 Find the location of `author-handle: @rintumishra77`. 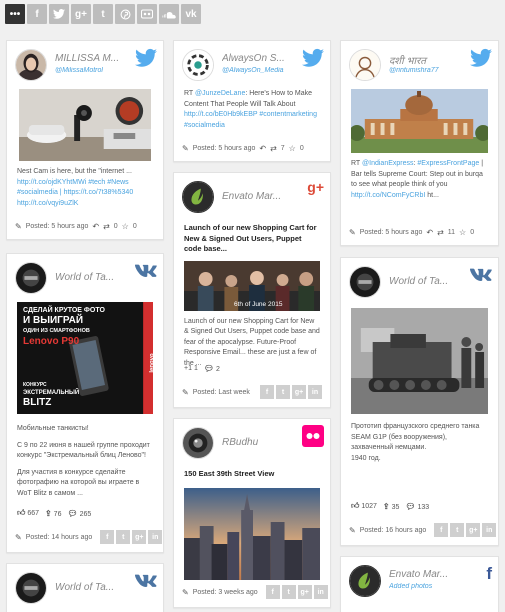

author-handle: @rintumishra77 is located at coordinates (428, 70).